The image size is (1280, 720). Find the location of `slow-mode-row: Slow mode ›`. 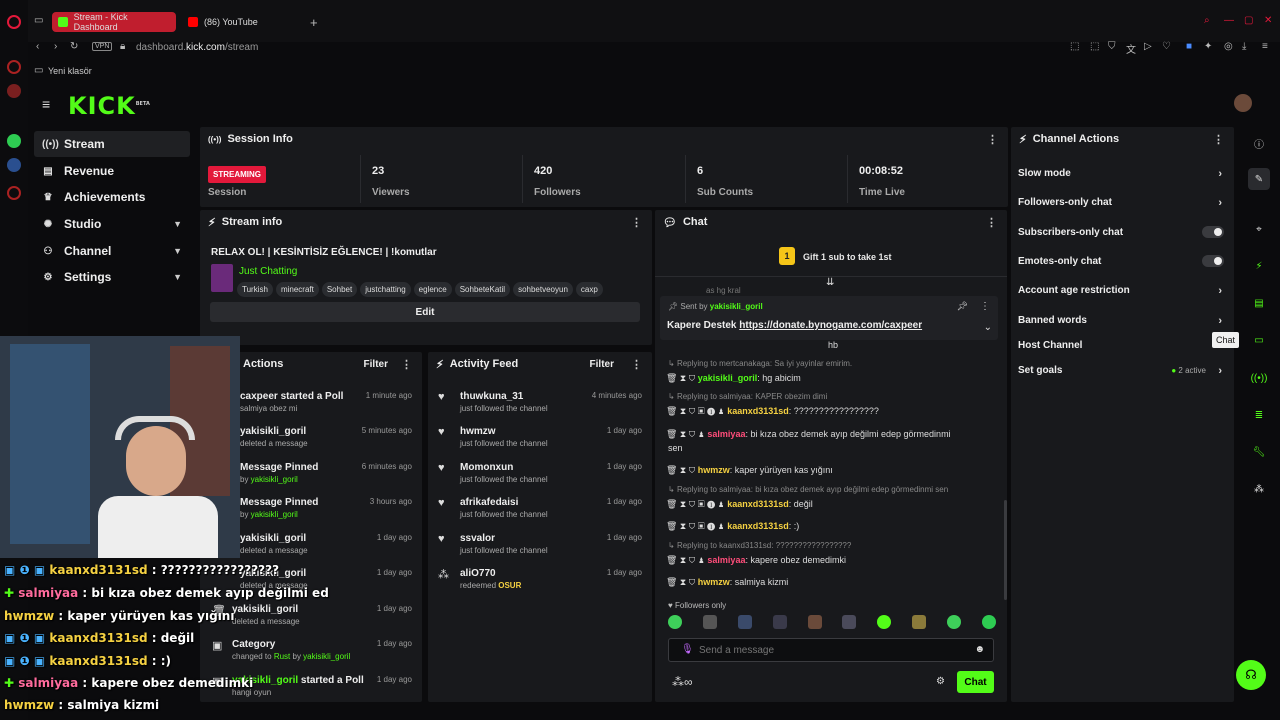

slow-mode-row: Slow mode › is located at coordinates (1123, 174).